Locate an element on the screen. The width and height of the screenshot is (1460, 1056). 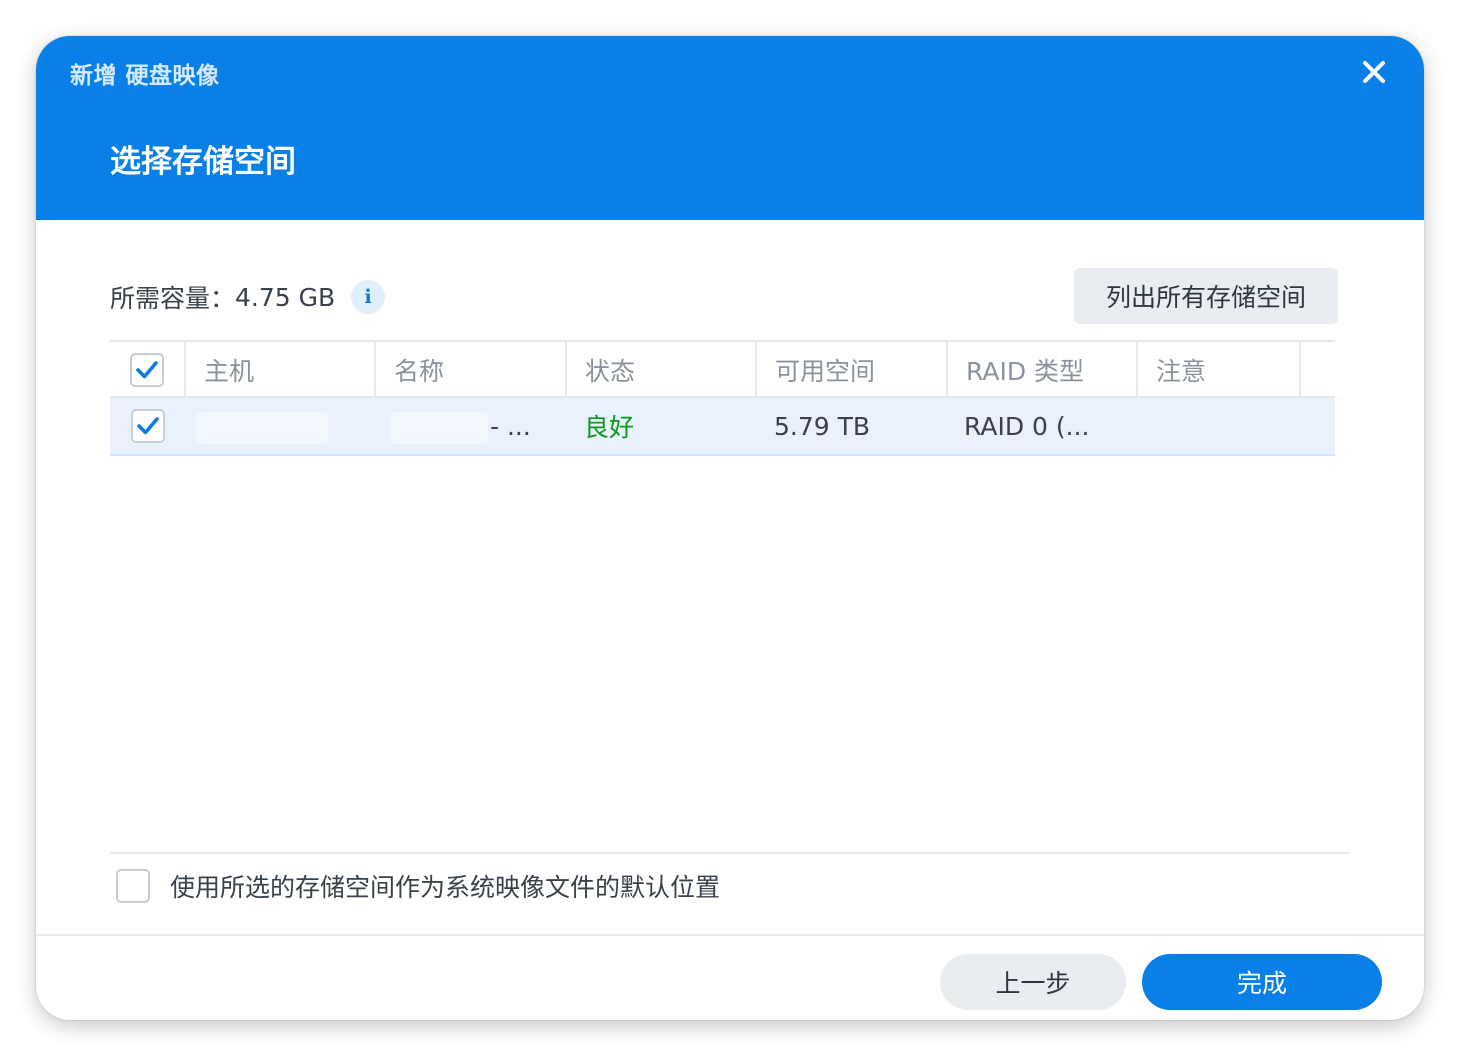
table-header: 主机 名称 状态 可用空间 RAID 类型 注意 is located at coordinates (722, 369).